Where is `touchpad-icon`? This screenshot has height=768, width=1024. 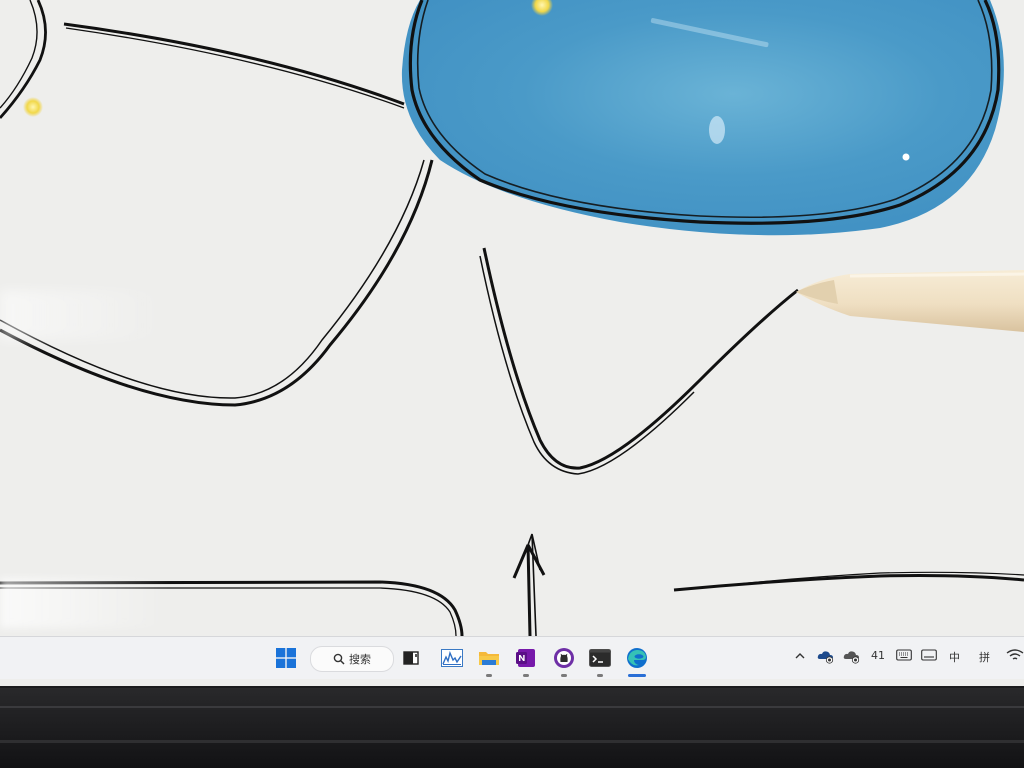 touchpad-icon is located at coordinates (929, 655).